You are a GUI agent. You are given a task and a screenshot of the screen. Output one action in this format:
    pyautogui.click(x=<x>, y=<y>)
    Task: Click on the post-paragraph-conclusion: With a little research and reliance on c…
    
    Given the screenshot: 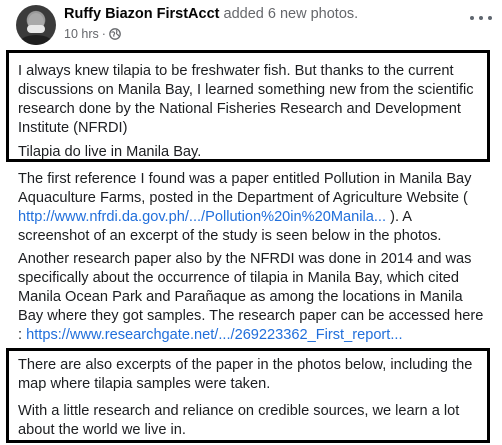 What is the action you would take?
    pyautogui.click(x=239, y=420)
    